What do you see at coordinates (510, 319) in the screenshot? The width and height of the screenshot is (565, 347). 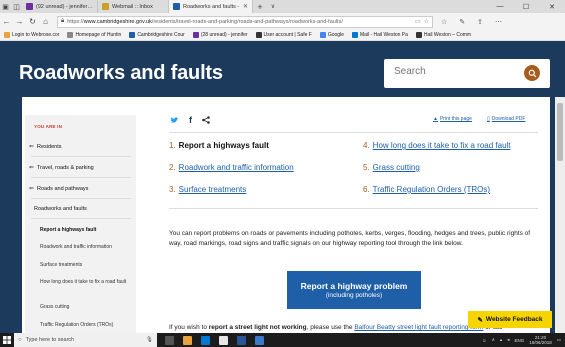 I see `website-feedback-button: ✎ Website Feedback` at bounding box center [510, 319].